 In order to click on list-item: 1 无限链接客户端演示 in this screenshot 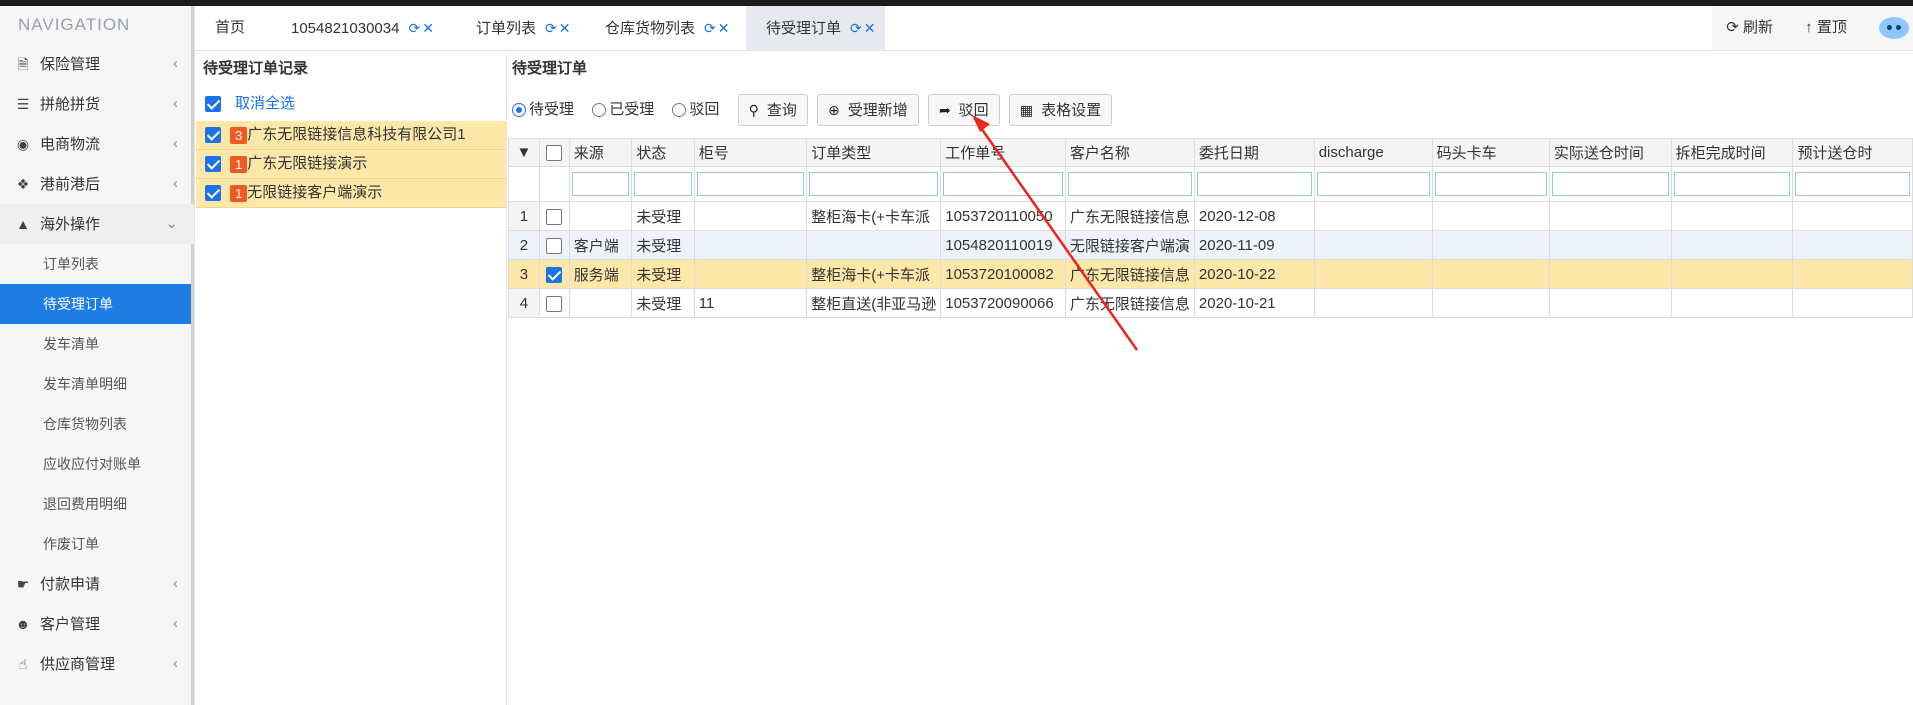, I will do `click(351, 193)`.